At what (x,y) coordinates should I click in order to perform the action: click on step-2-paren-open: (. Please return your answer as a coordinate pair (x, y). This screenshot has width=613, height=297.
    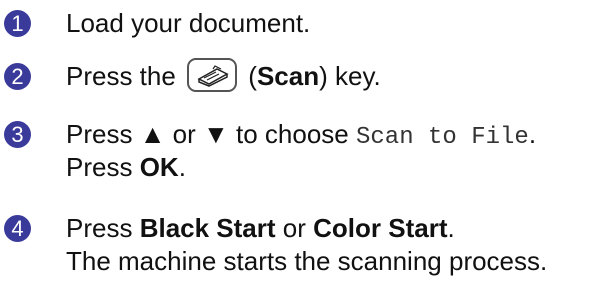
    Looking at the image, I should click on (252, 76).